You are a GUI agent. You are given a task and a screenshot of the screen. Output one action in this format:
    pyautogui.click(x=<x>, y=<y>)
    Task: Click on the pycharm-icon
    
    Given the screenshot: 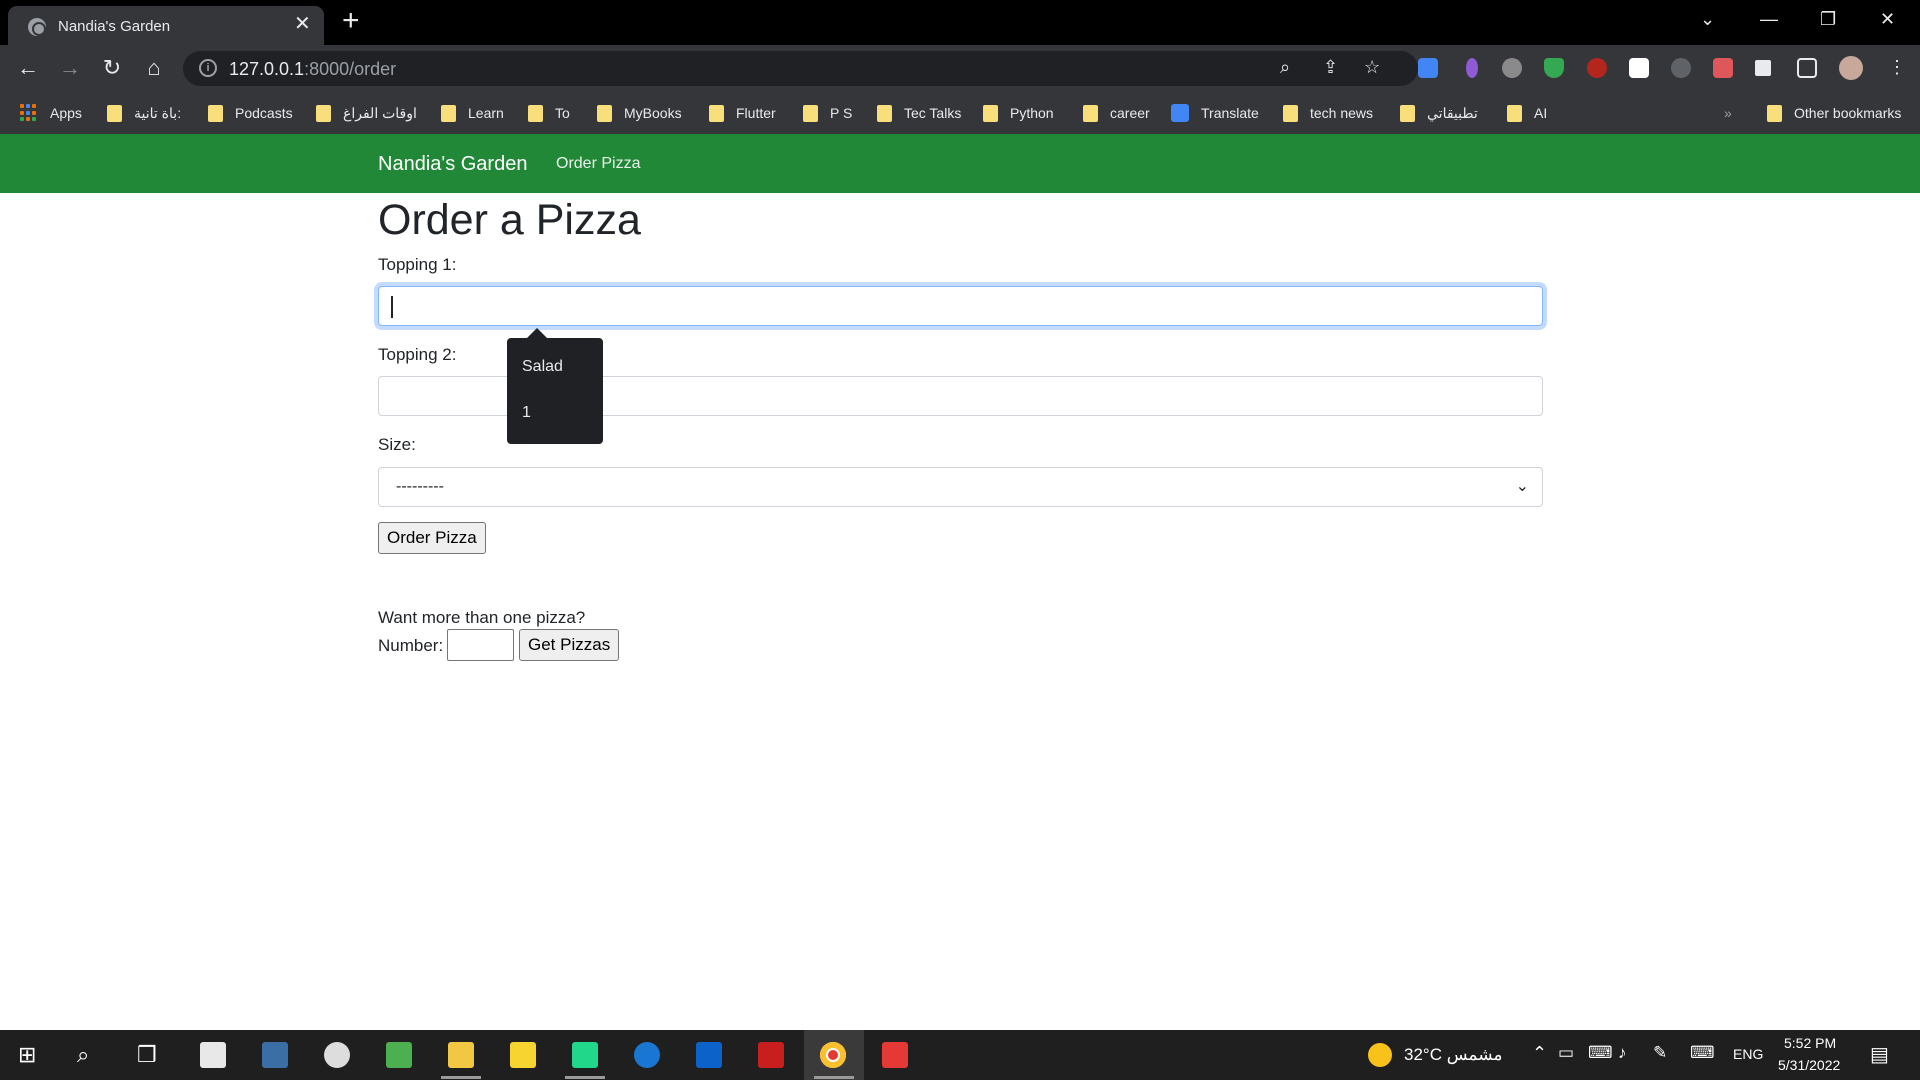 What is the action you would take?
    pyautogui.click(x=585, y=1055)
    